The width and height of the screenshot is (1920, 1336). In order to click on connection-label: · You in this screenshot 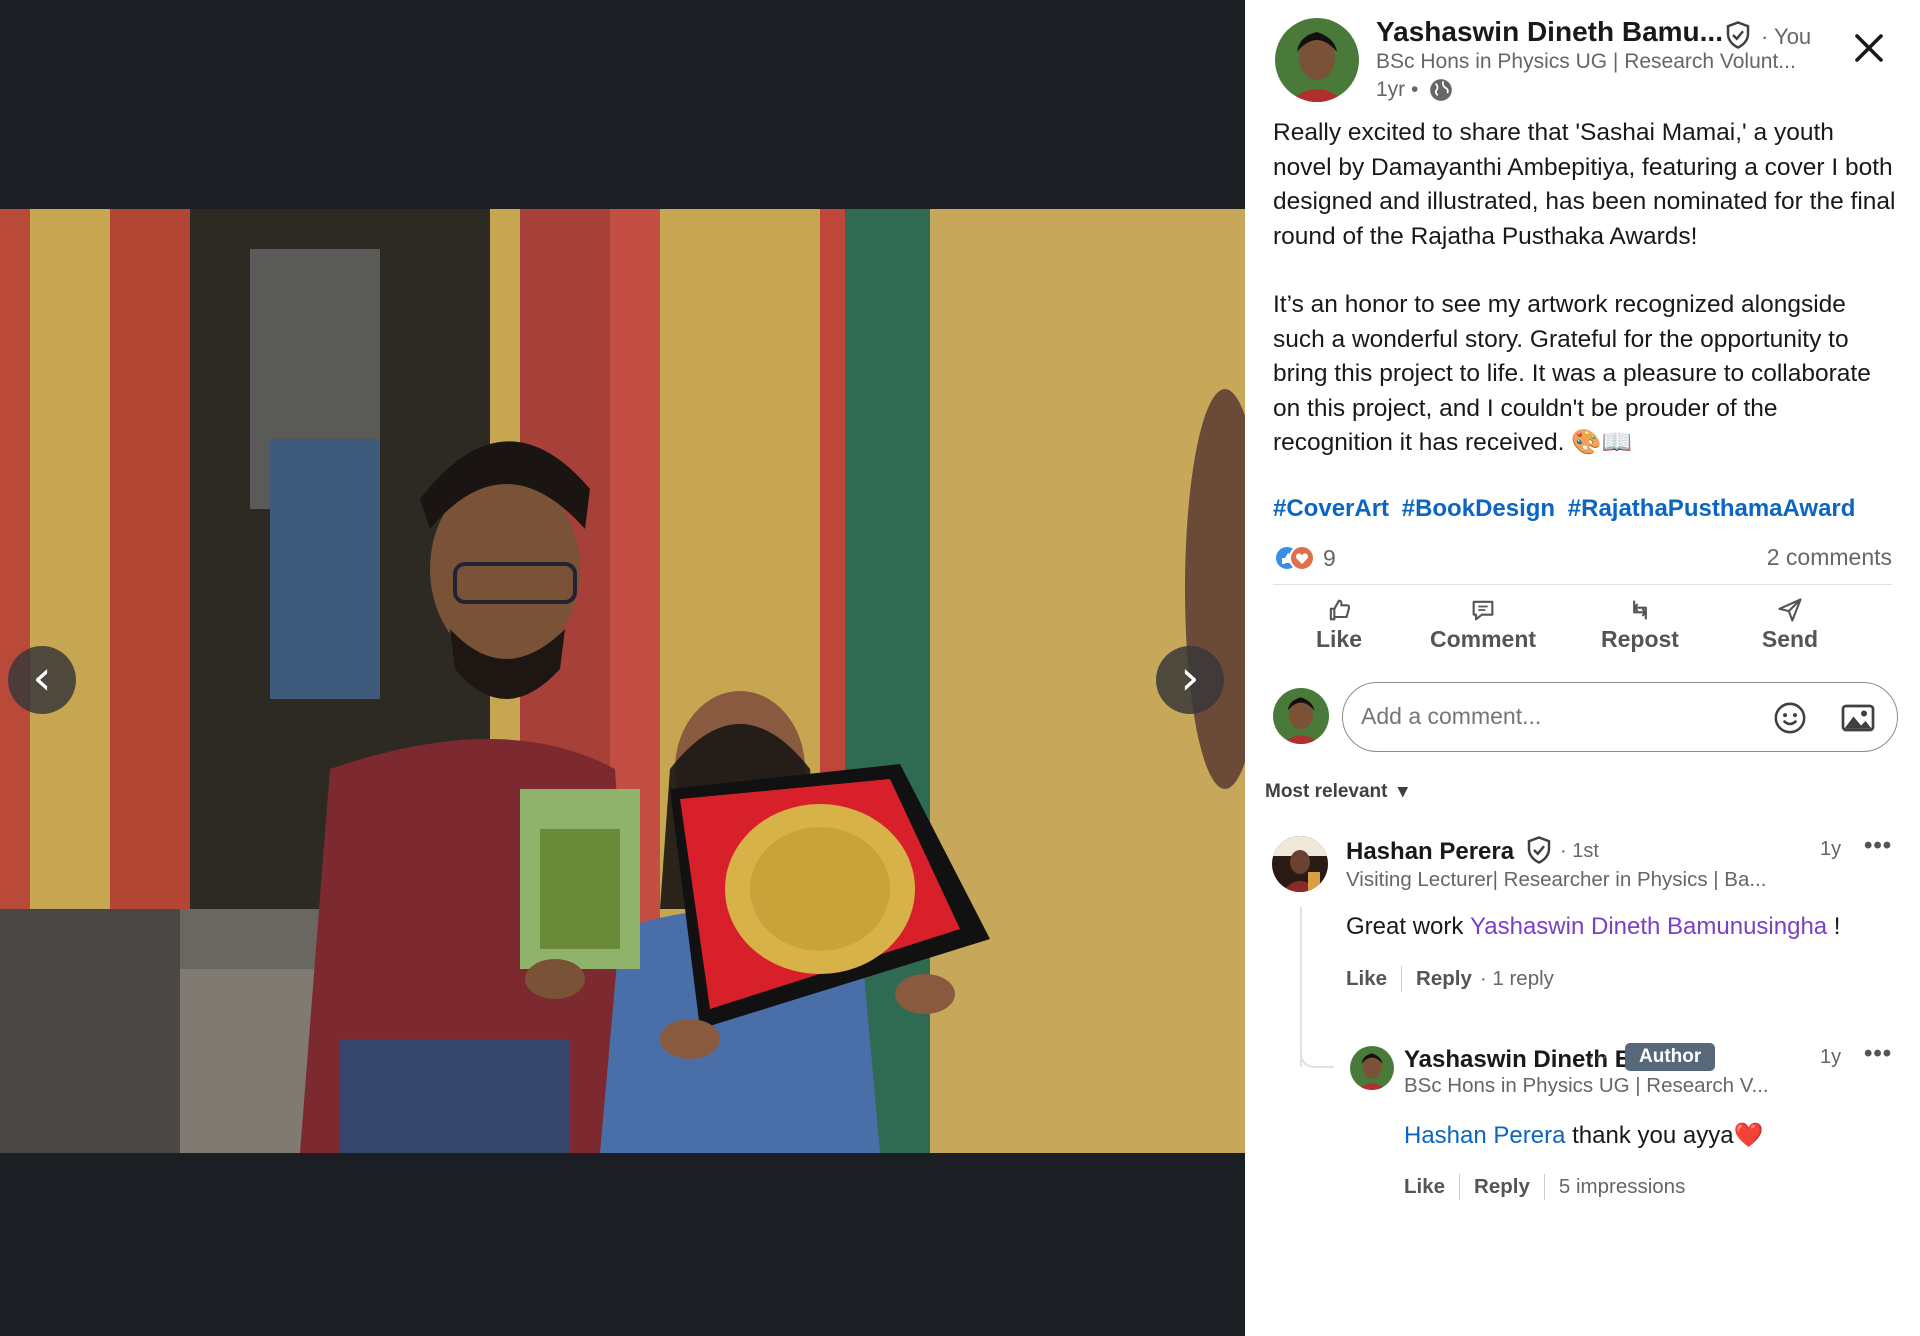, I will do `click(1786, 36)`.